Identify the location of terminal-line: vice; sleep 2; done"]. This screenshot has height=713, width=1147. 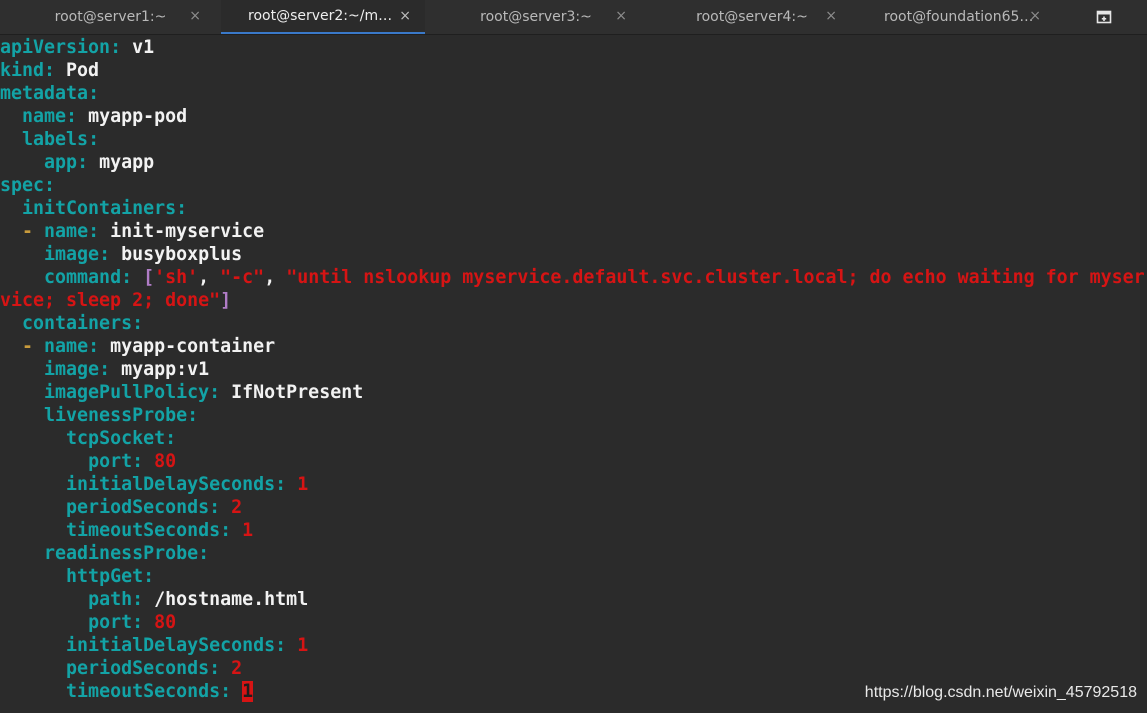
(573, 300).